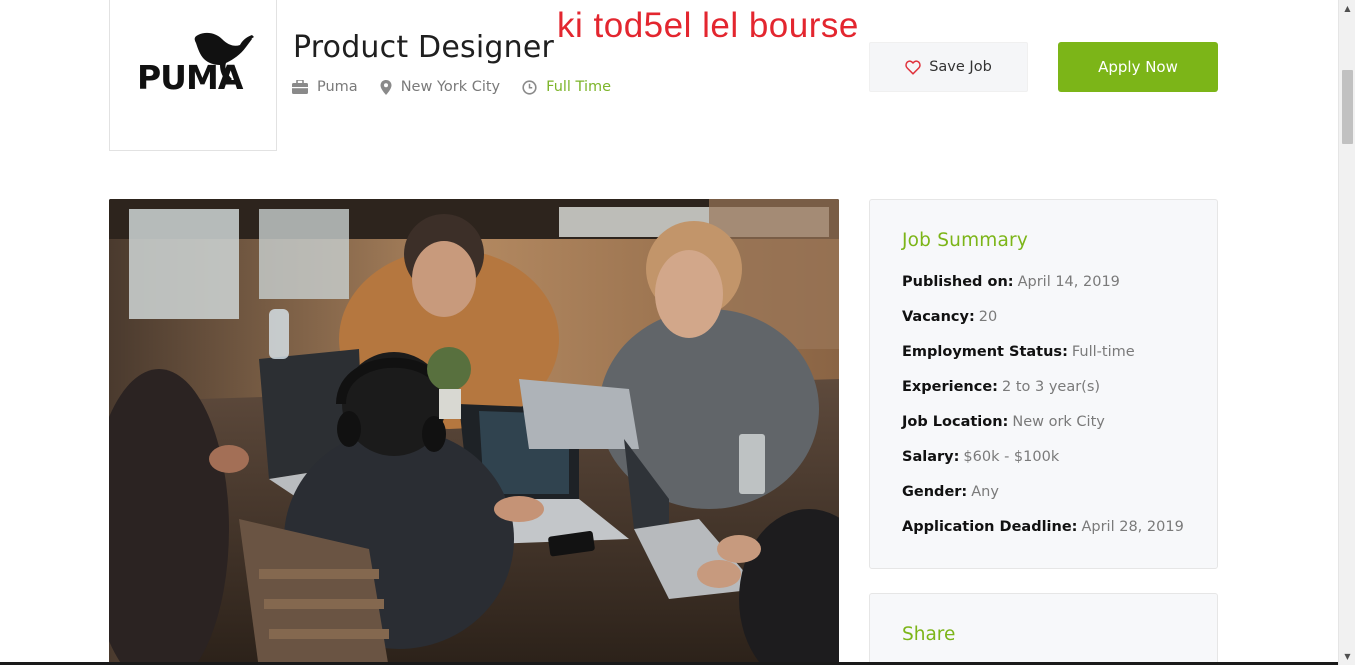  Describe the element at coordinates (938, 317) in the screenshot. I see `summary-label: Vacancy:` at that location.